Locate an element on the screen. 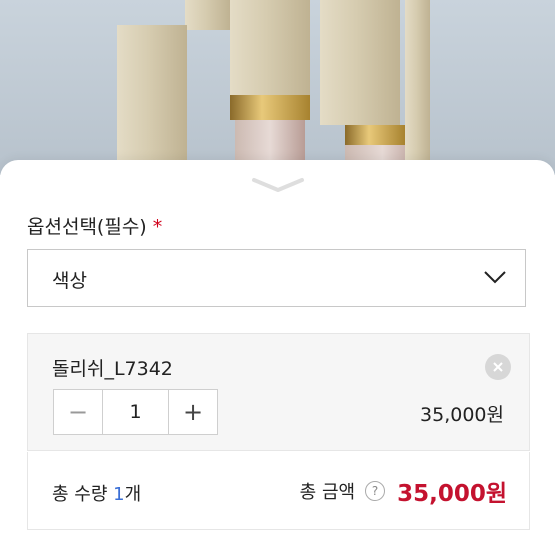 This screenshot has height=555, width=555. total-quantity-prefix: 총 수량 is located at coordinates (83, 494).